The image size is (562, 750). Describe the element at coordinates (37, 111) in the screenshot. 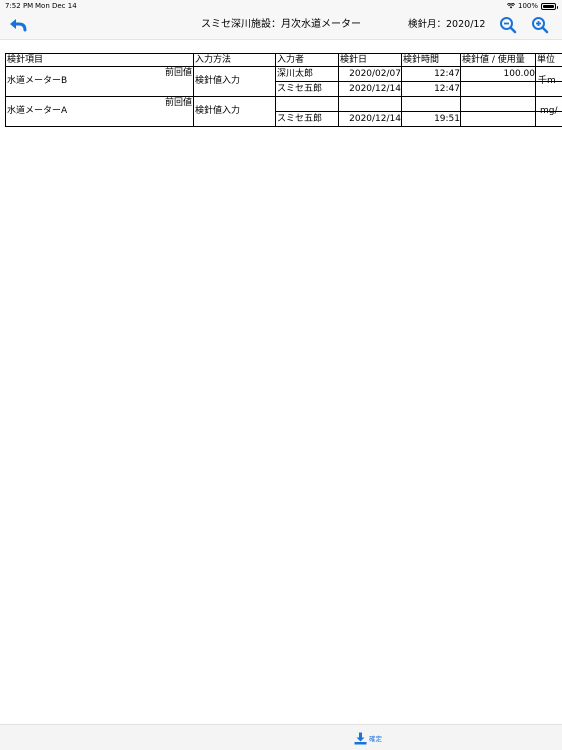

I see `meter-name: 水道メーターA` at that location.